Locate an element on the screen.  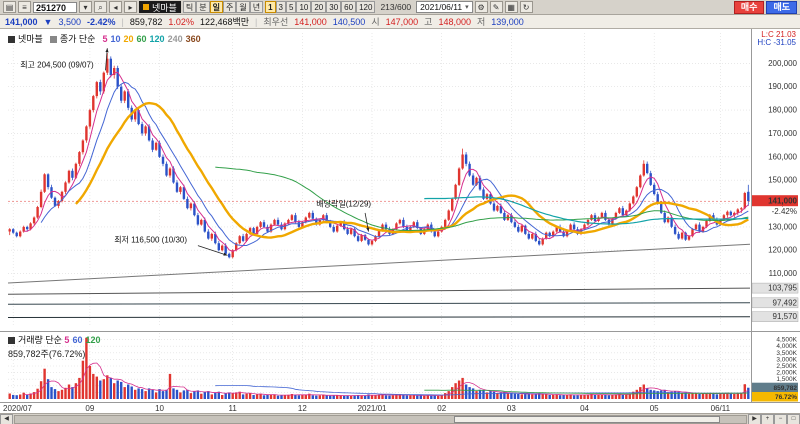
interval-30: 30 is located at coordinates (334, 7).